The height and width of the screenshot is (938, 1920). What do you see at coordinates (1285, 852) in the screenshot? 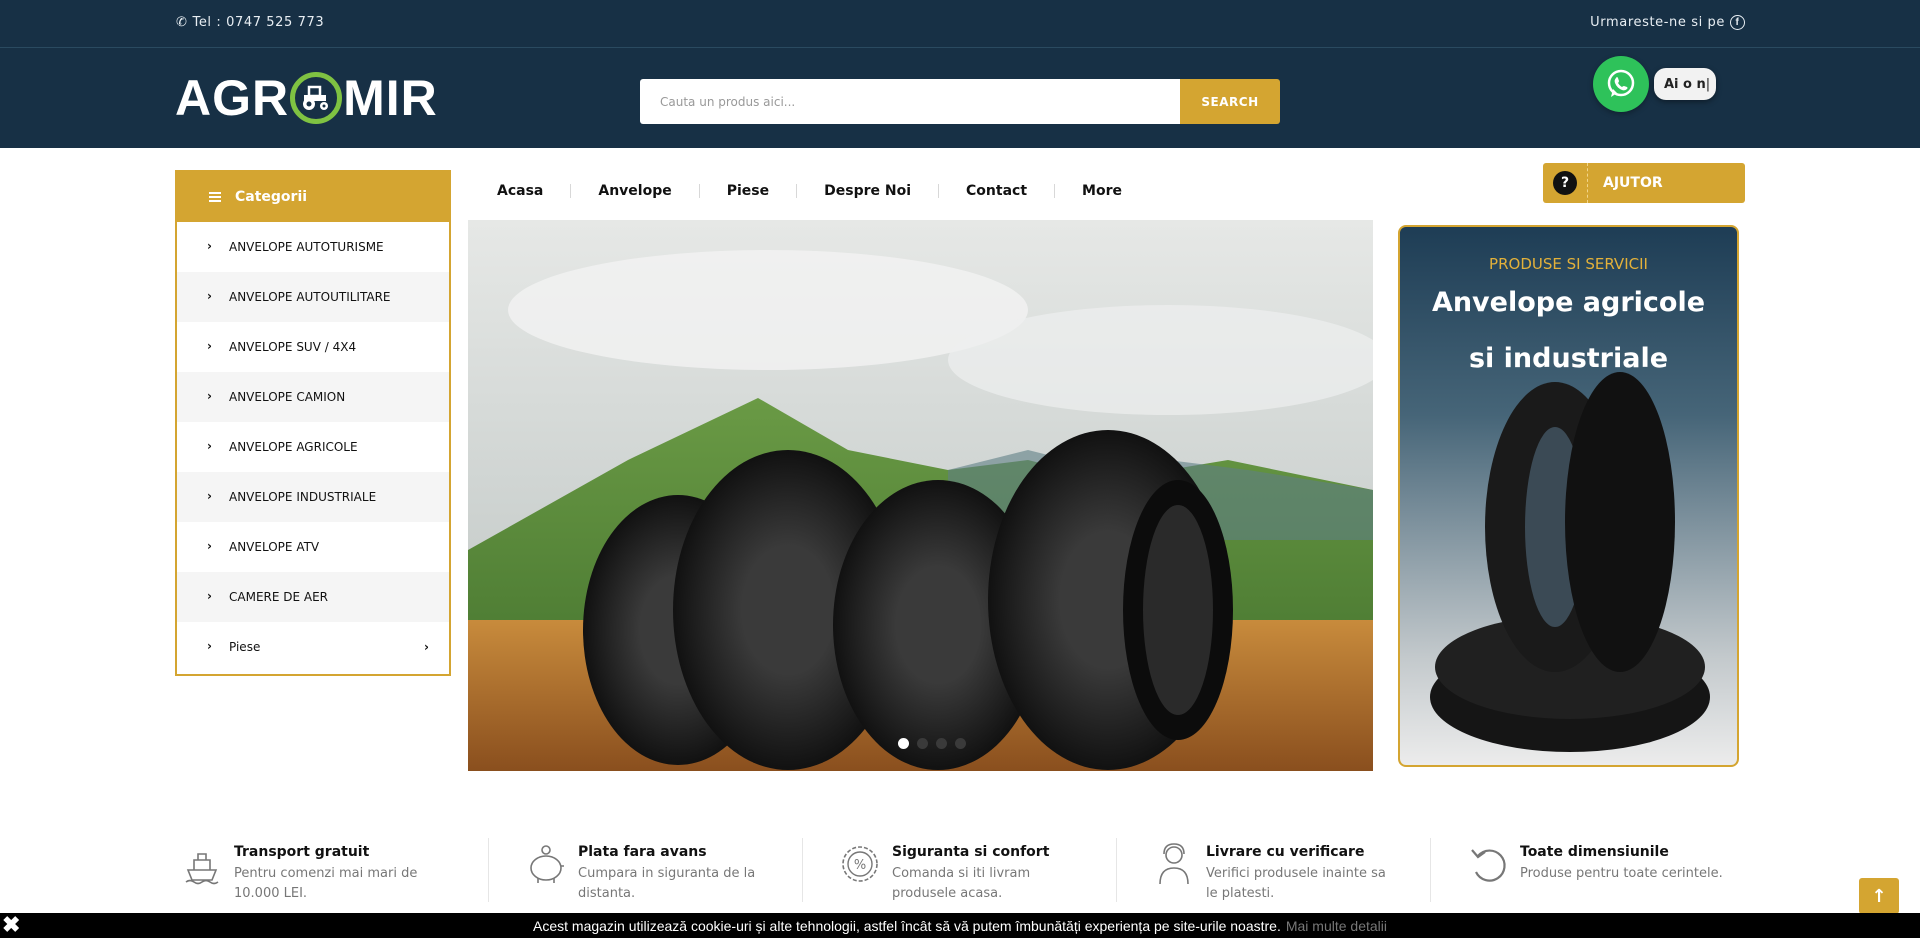
I see `feature-title: Livrare cu verificare` at bounding box center [1285, 852].